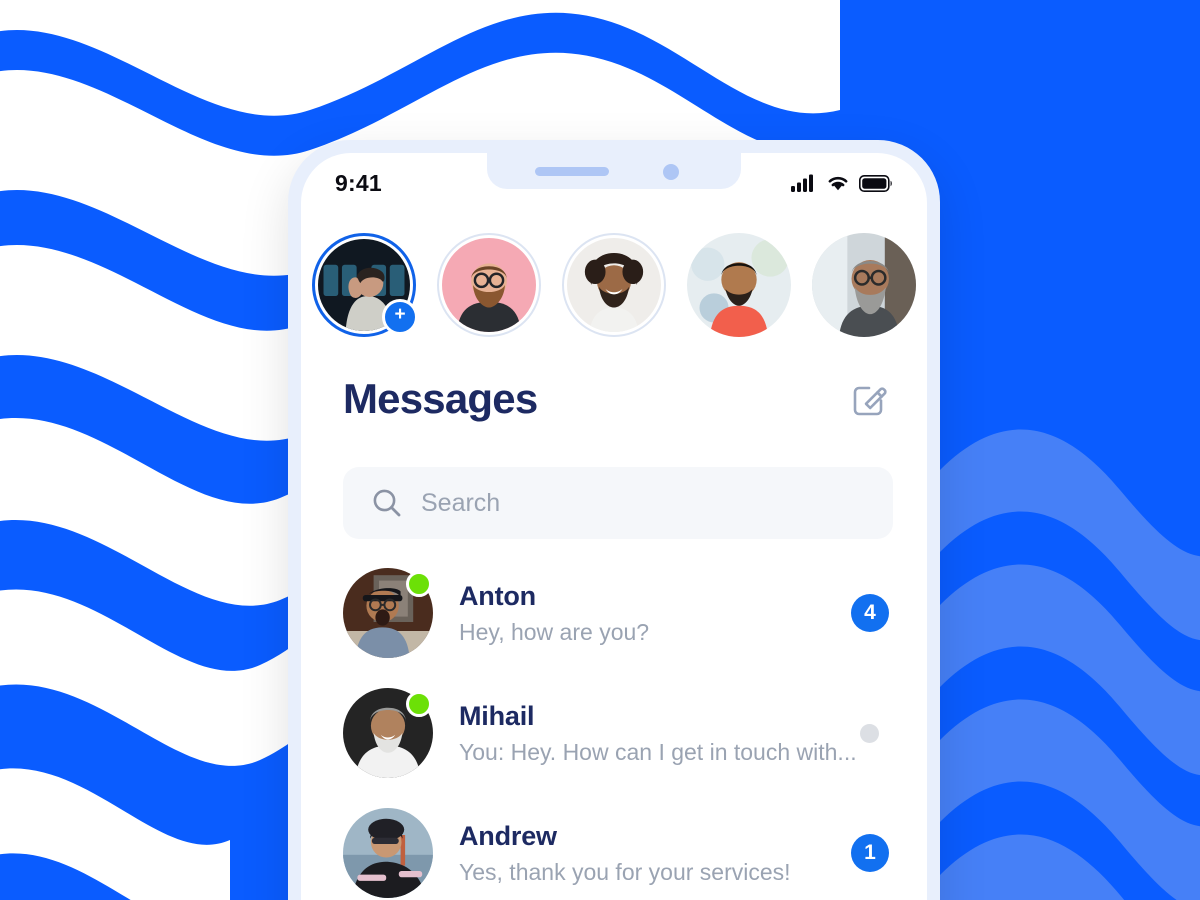 The height and width of the screenshot is (900, 1200). What do you see at coordinates (875, 183) in the screenshot?
I see `battery-full-icon` at bounding box center [875, 183].